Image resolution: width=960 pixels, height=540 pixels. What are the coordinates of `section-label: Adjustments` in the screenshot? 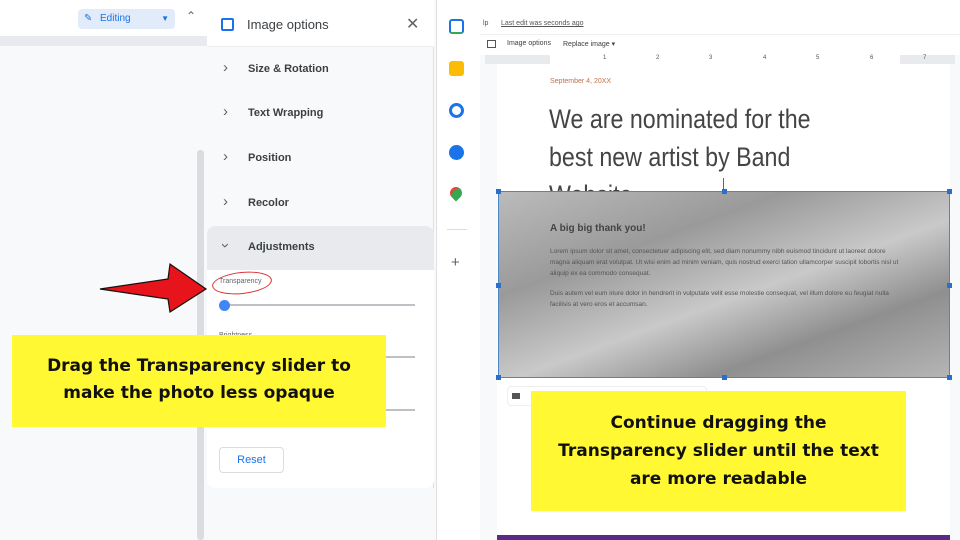 It's located at (281, 247).